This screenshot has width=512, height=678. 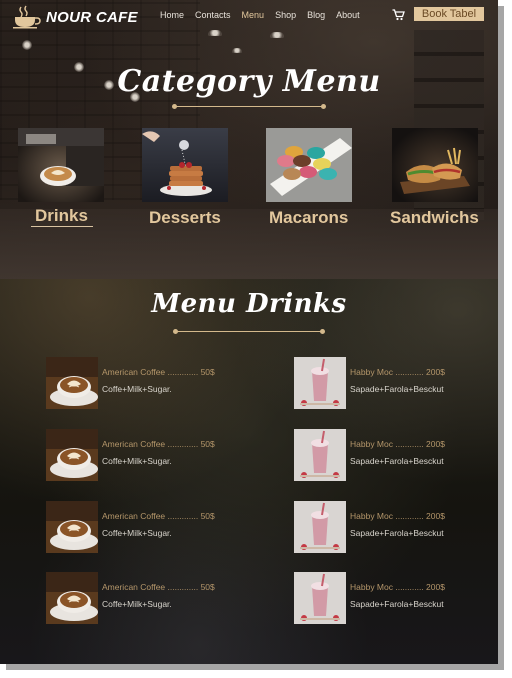 What do you see at coordinates (27, 17) in the screenshot?
I see `coffee-cup-icon` at bounding box center [27, 17].